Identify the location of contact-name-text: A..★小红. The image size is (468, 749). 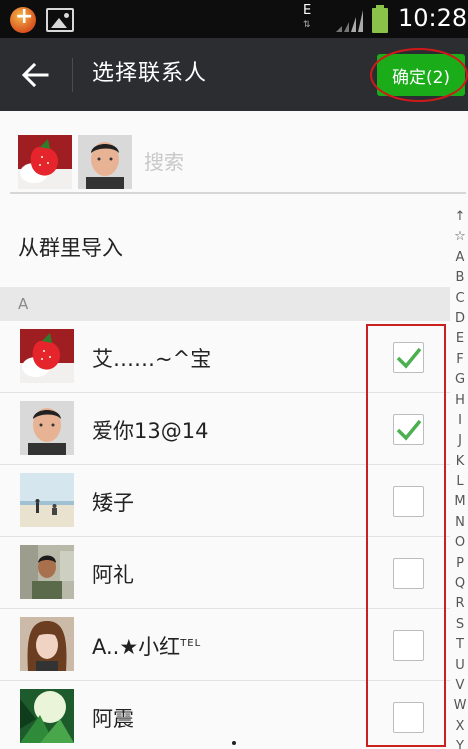
(136, 647).